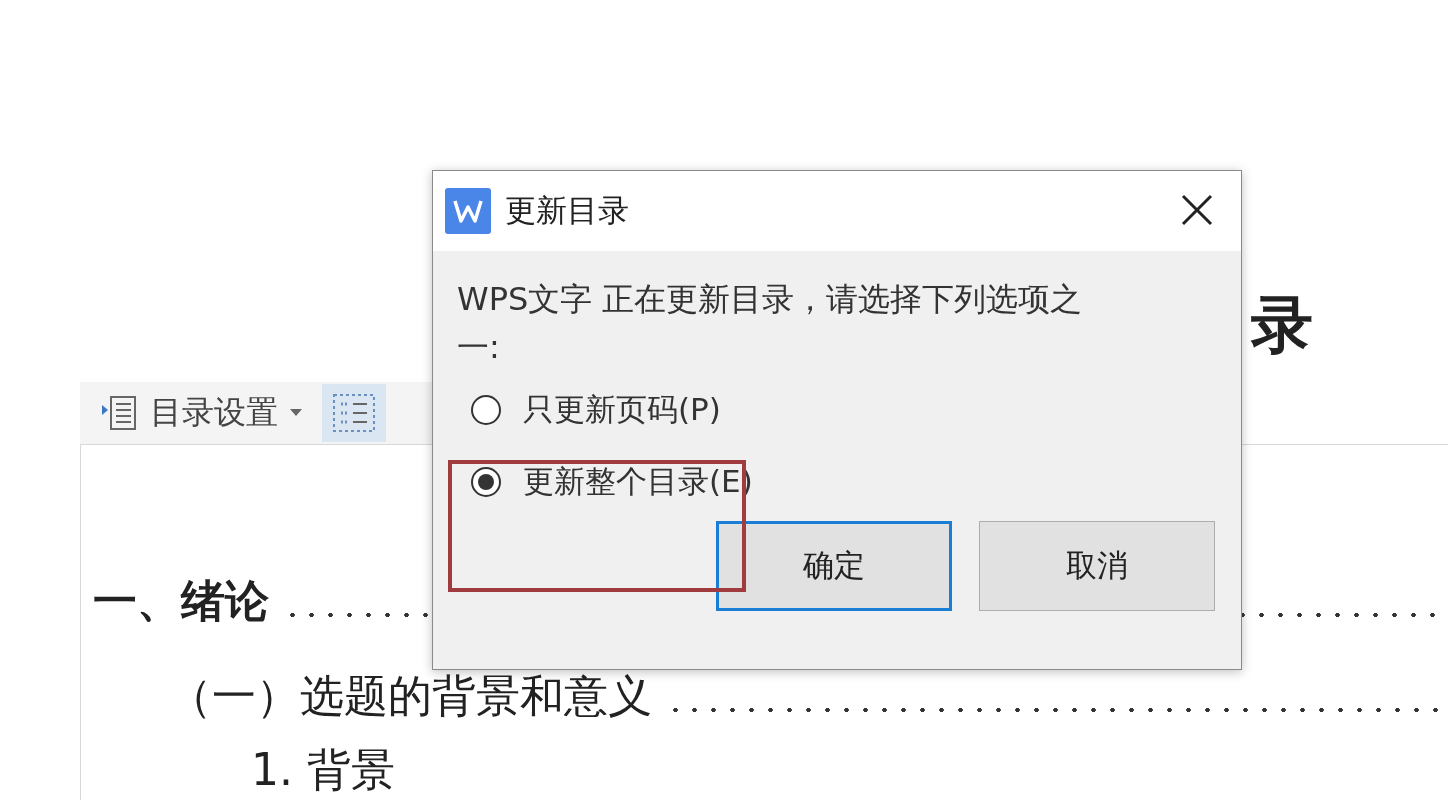  I want to click on radio-option: 只更新页码(P), so click(856, 410).